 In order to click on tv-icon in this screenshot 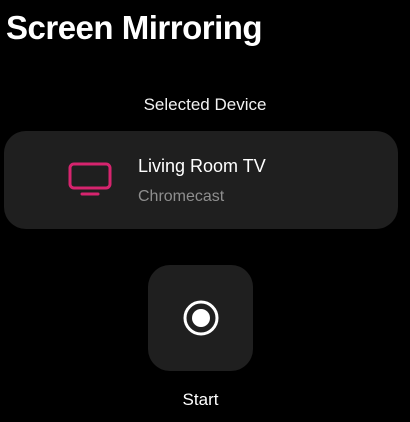, I will do `click(90, 179)`.